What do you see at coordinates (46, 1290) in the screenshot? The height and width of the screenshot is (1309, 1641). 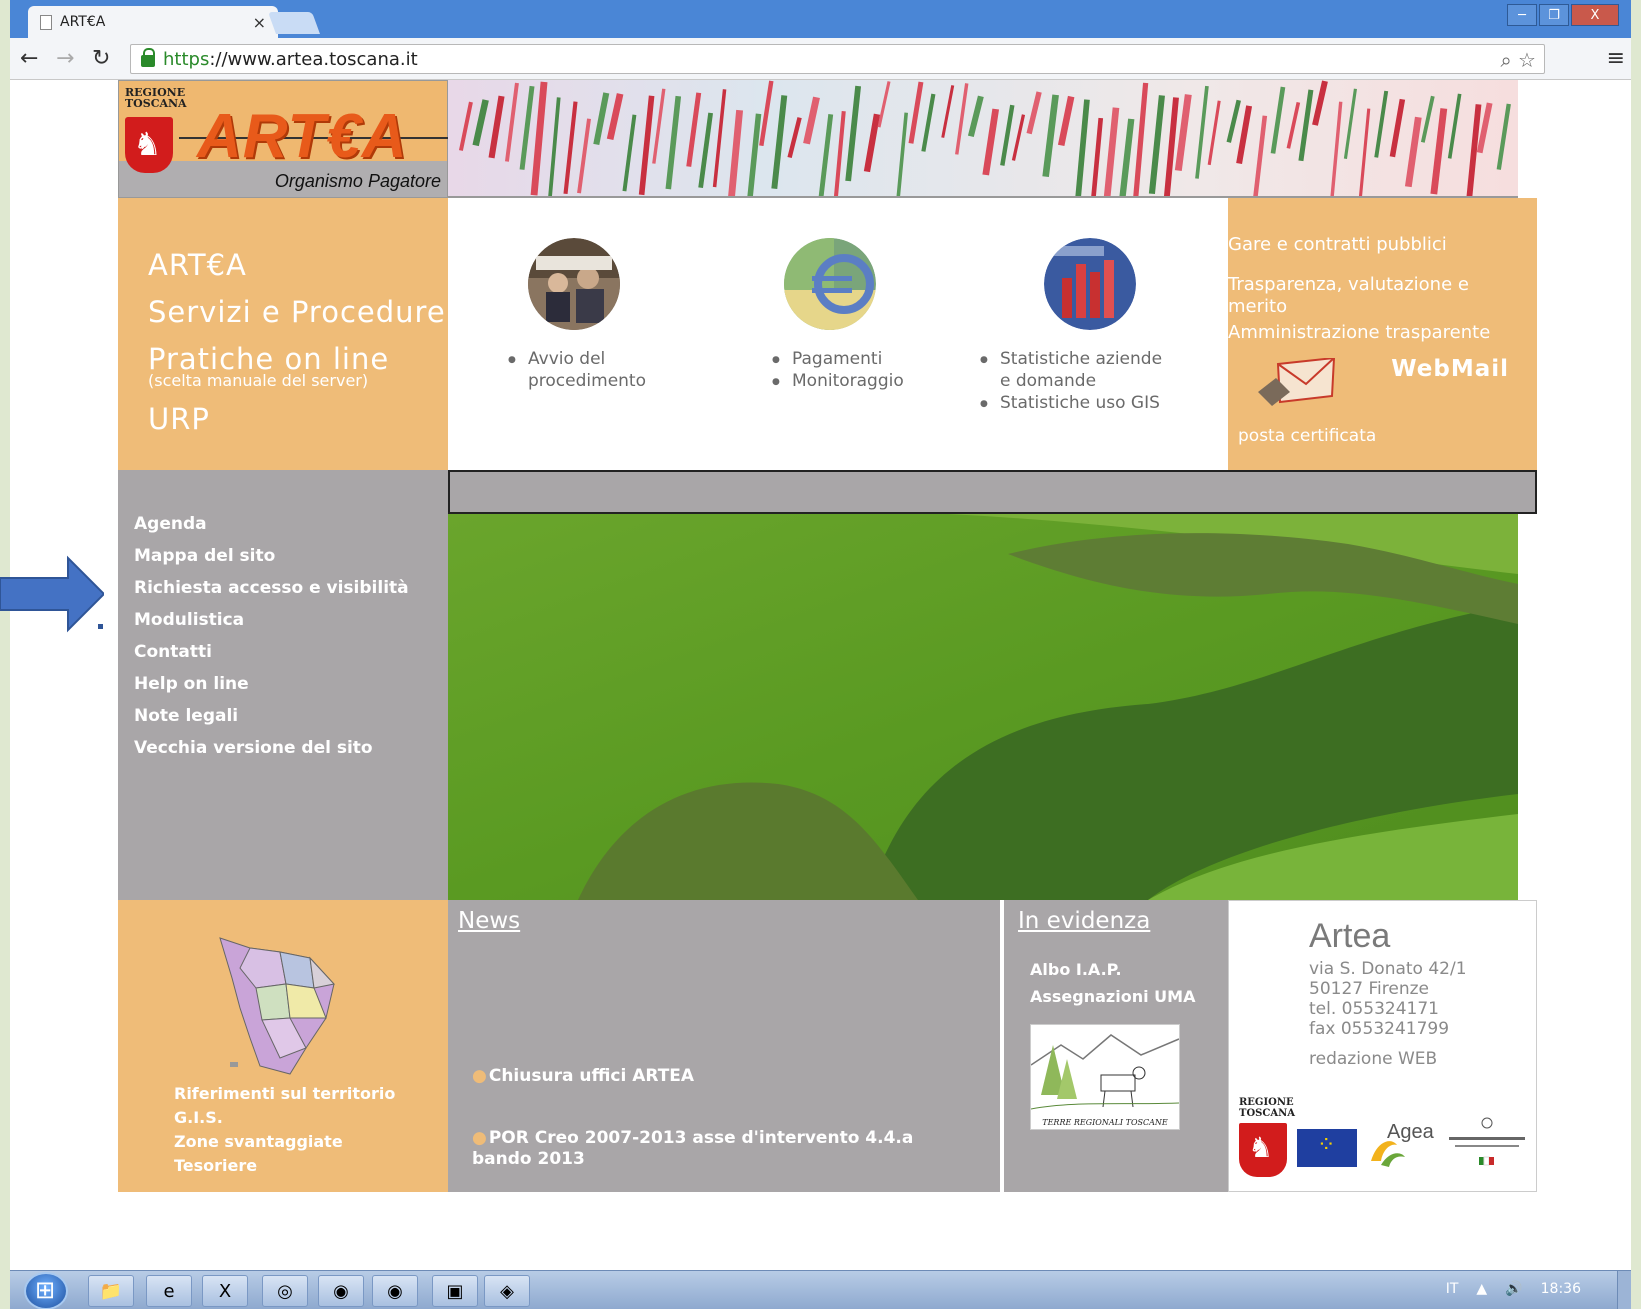 I see `start-button` at bounding box center [46, 1290].